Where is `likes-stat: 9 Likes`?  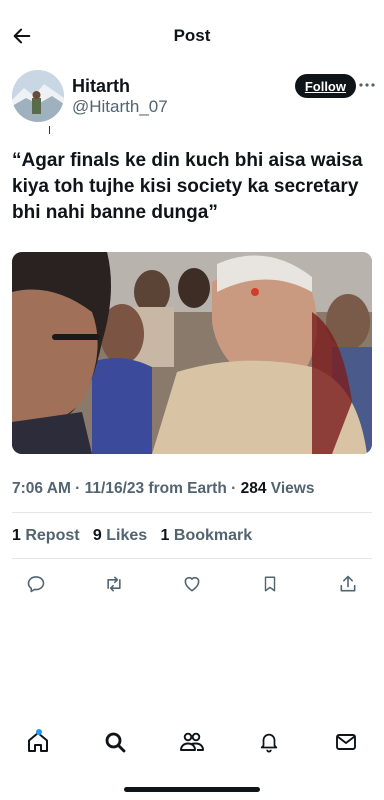 likes-stat: 9 Likes is located at coordinates (120, 535).